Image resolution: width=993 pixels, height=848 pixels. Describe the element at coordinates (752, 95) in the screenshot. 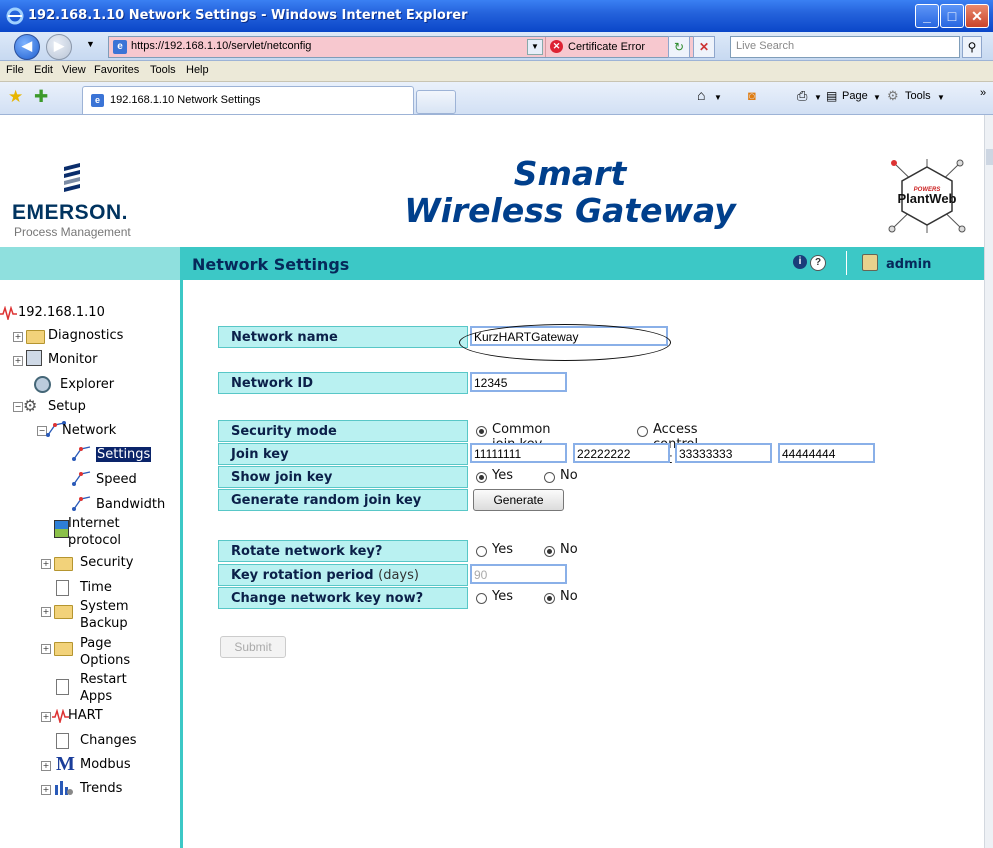

I see `feeds-icon: ◙` at that location.